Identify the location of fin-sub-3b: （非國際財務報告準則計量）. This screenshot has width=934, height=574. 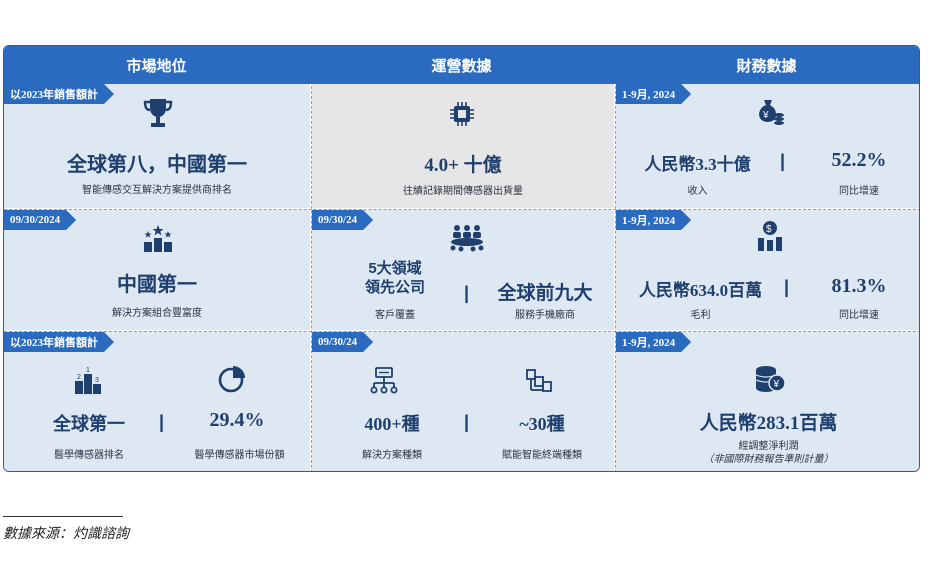
(768, 459).